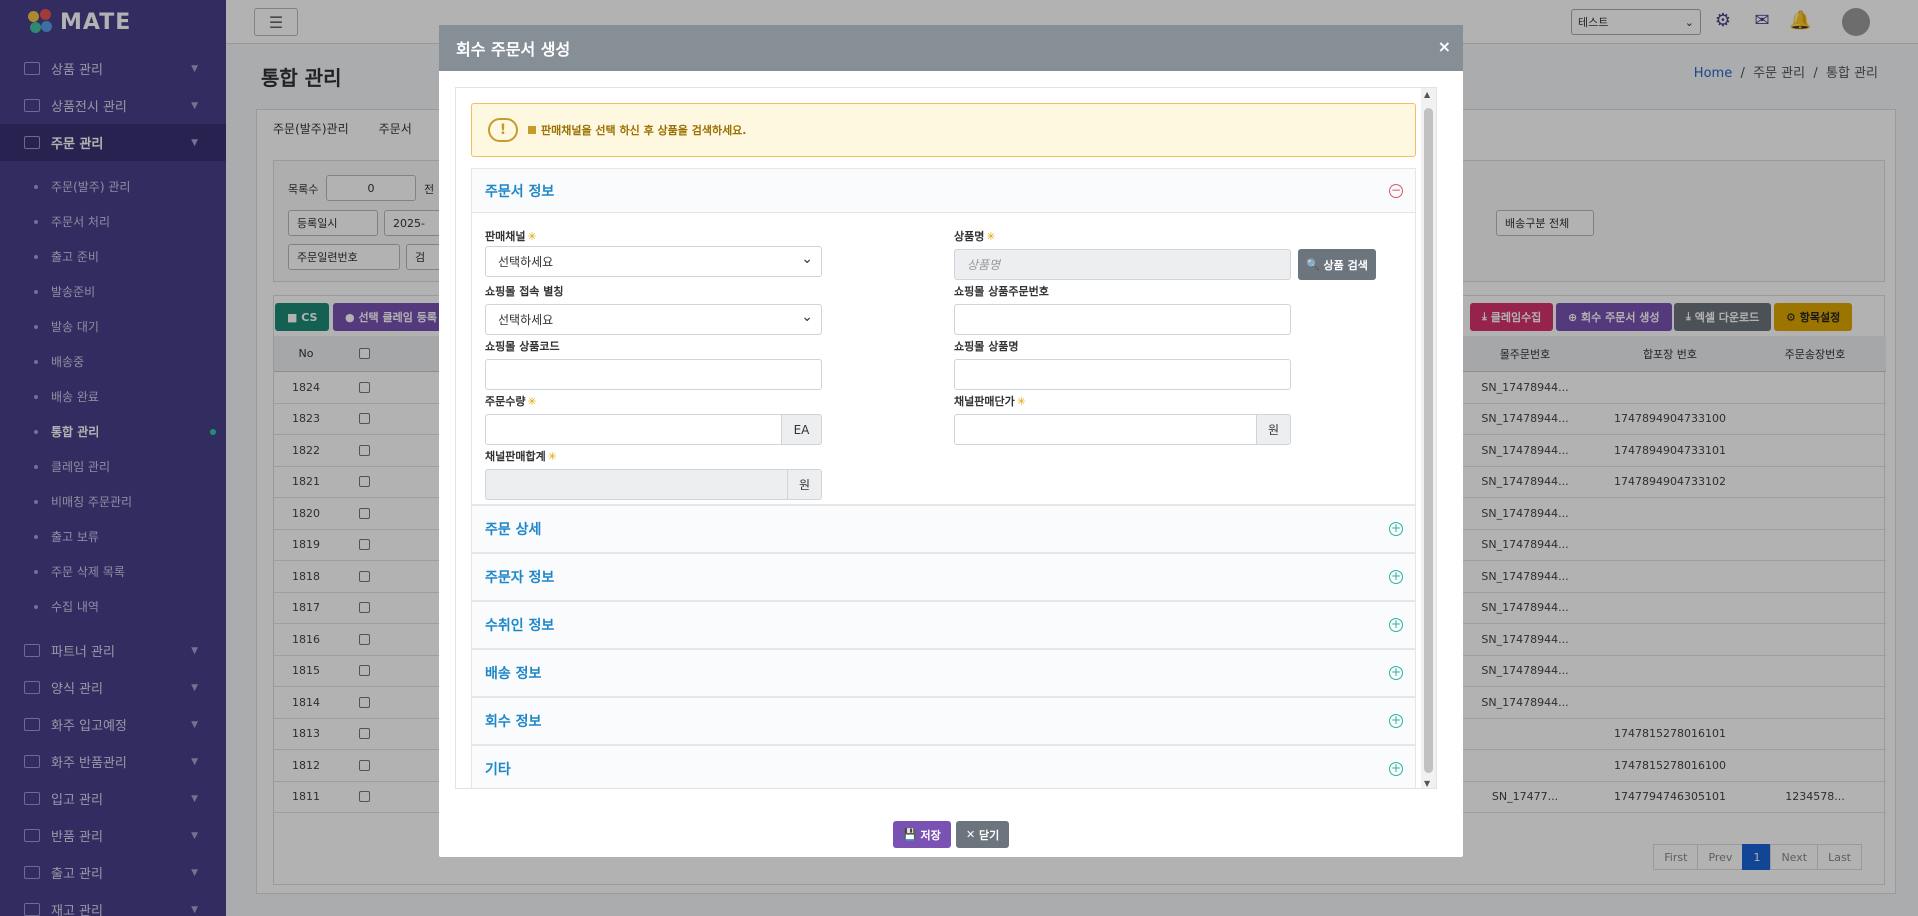  What do you see at coordinates (505, 236) in the screenshot?
I see `label-text: 판매채널` at bounding box center [505, 236].